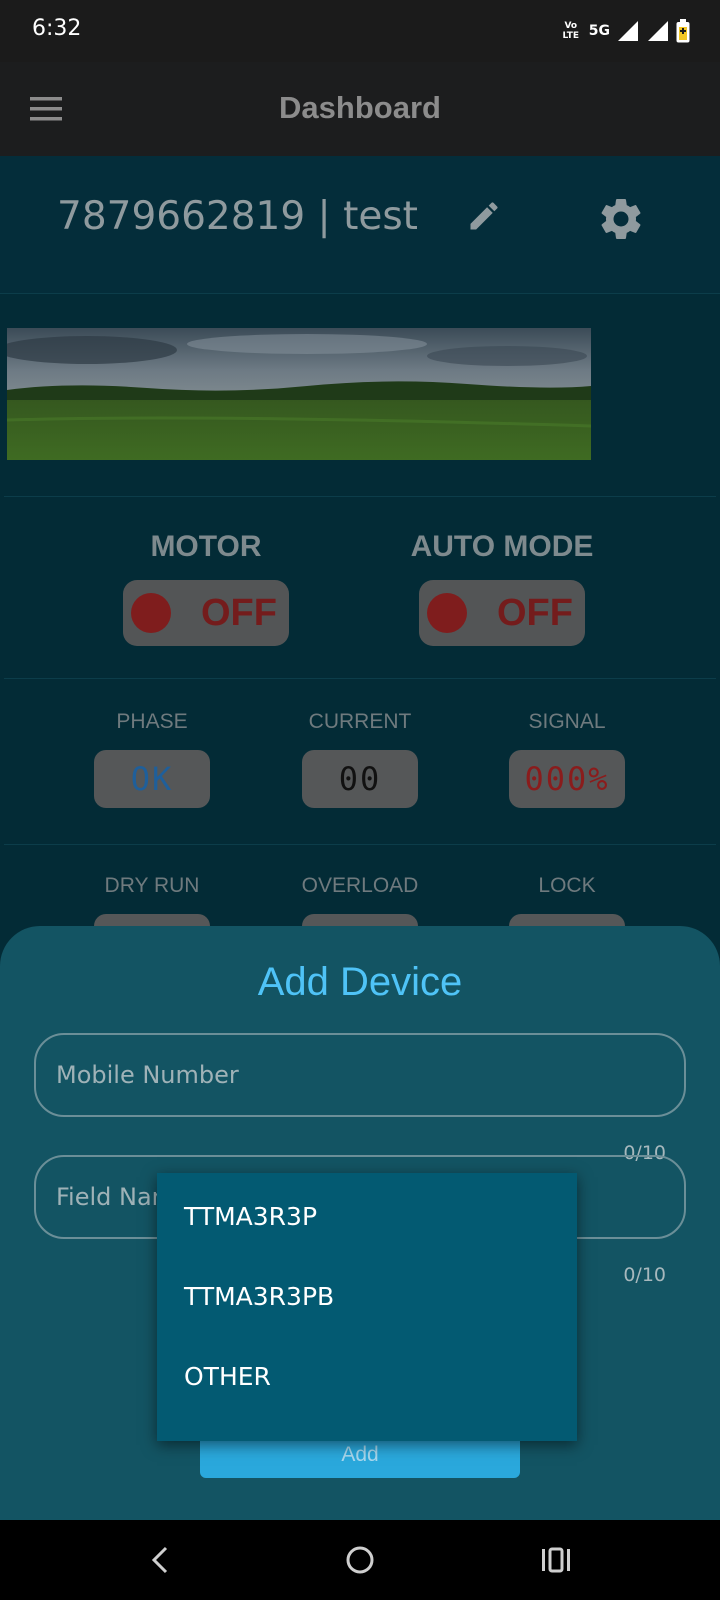 The width and height of the screenshot is (720, 1600). Describe the element at coordinates (109, 1197) in the screenshot. I see `field-name-placeholder: Field Nar` at that location.